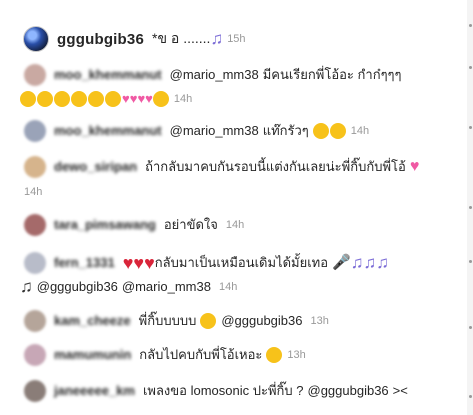  I want to click on comment-text: แท๊กรัวๆ, so click(285, 130).